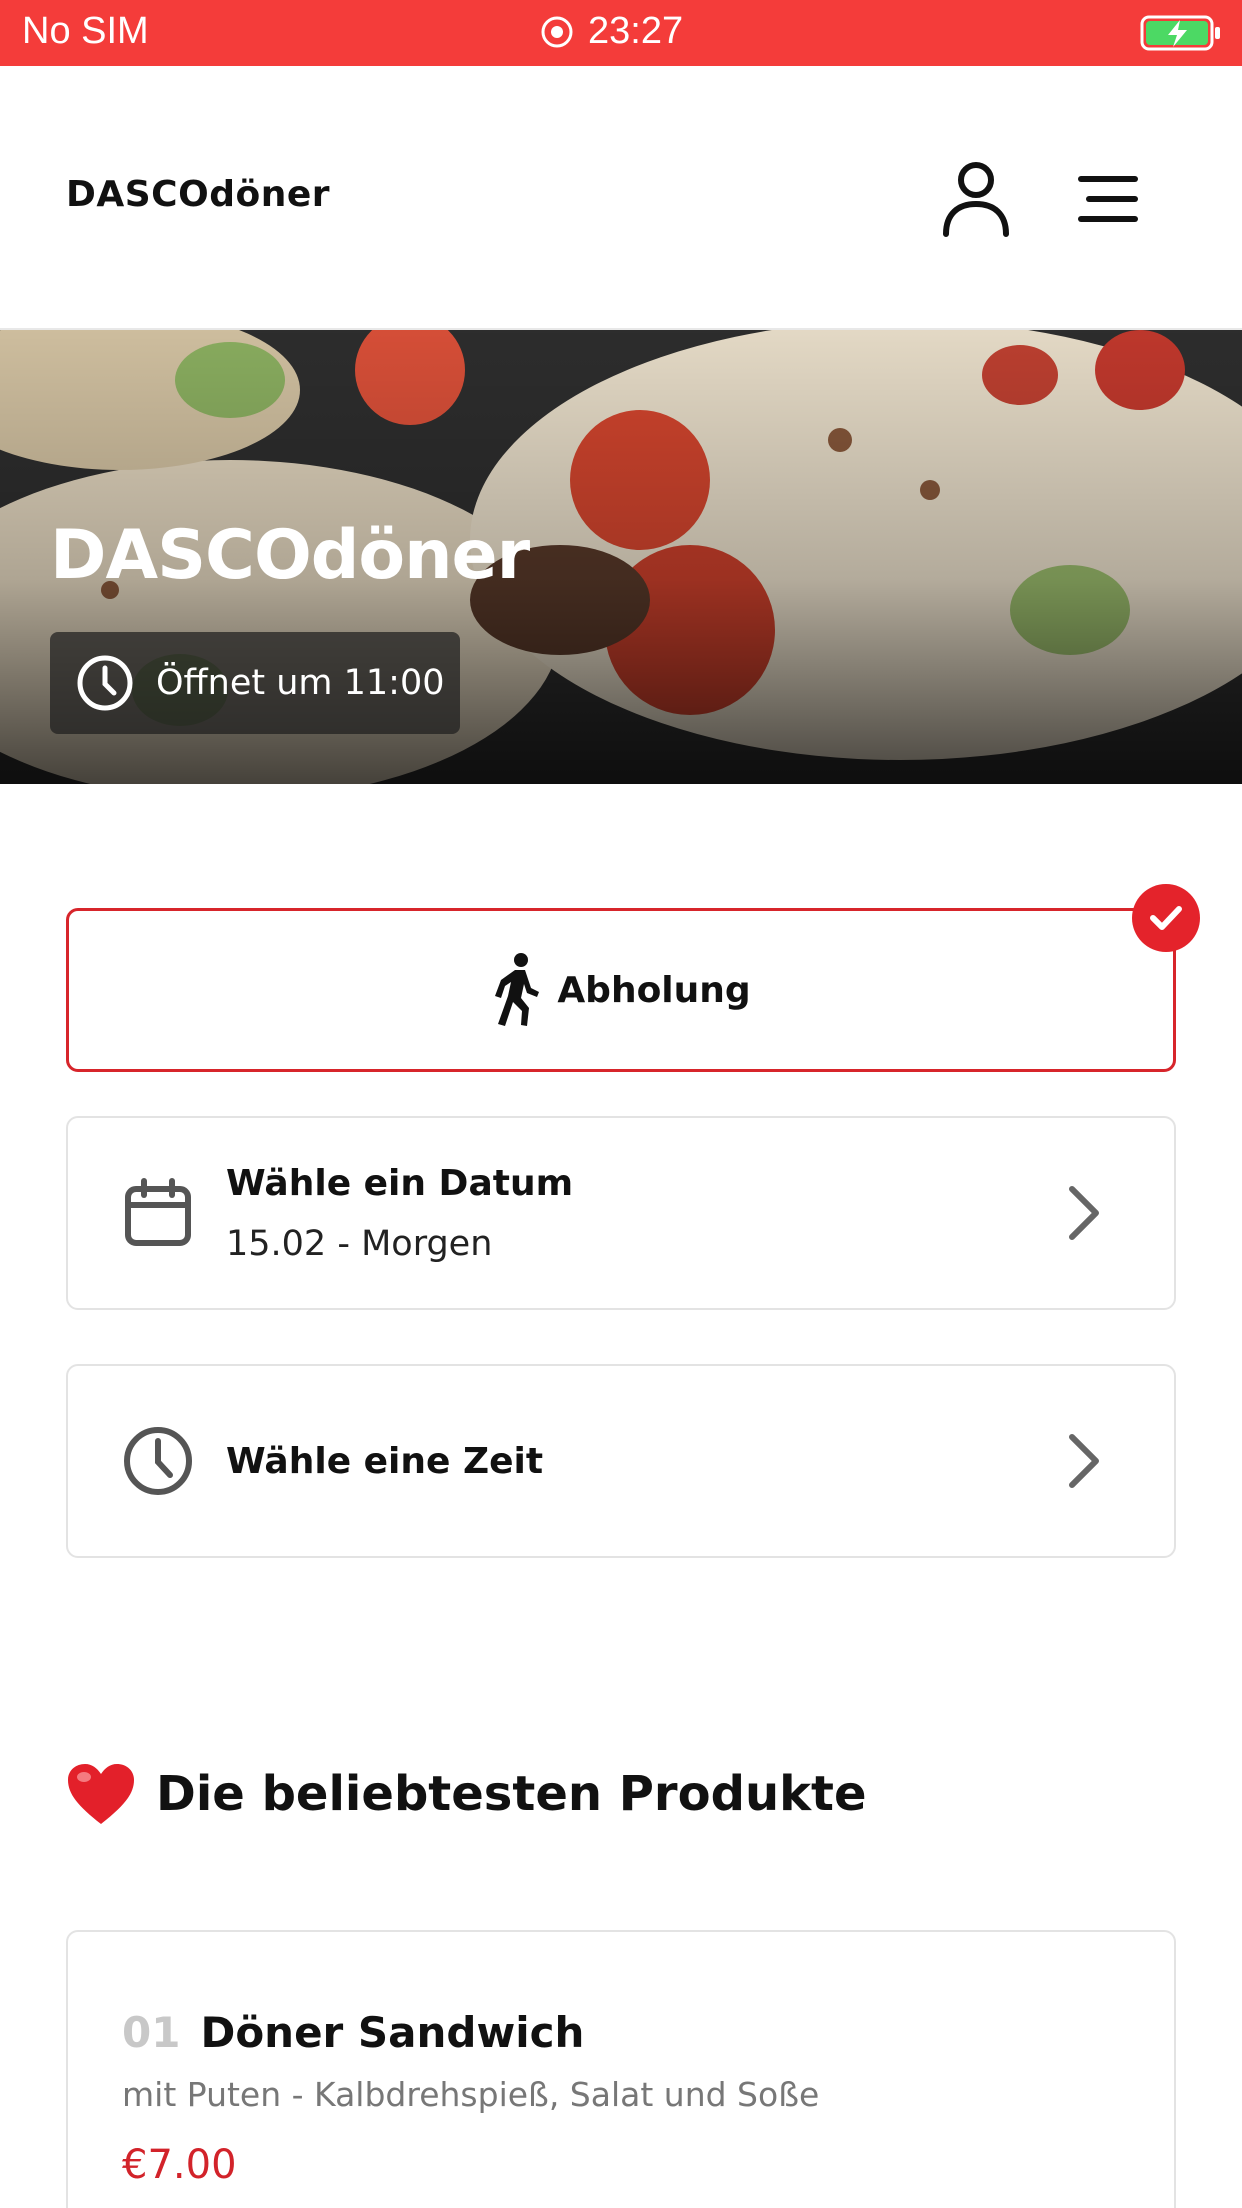 This screenshot has width=1242, height=2208. Describe the element at coordinates (300, 683) in the screenshot. I see `opening-hours-text: Öffnet um 11:00` at that location.